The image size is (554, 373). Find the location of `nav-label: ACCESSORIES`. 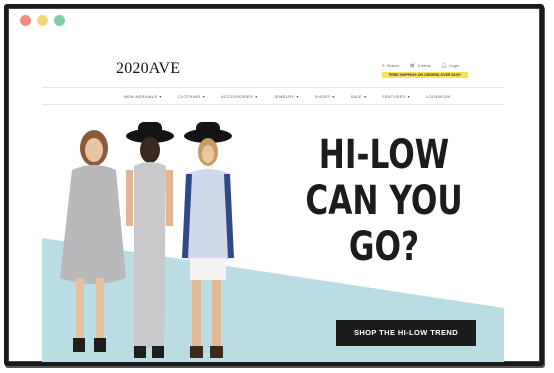

nav-label: ACCESSORIES is located at coordinates (237, 96).